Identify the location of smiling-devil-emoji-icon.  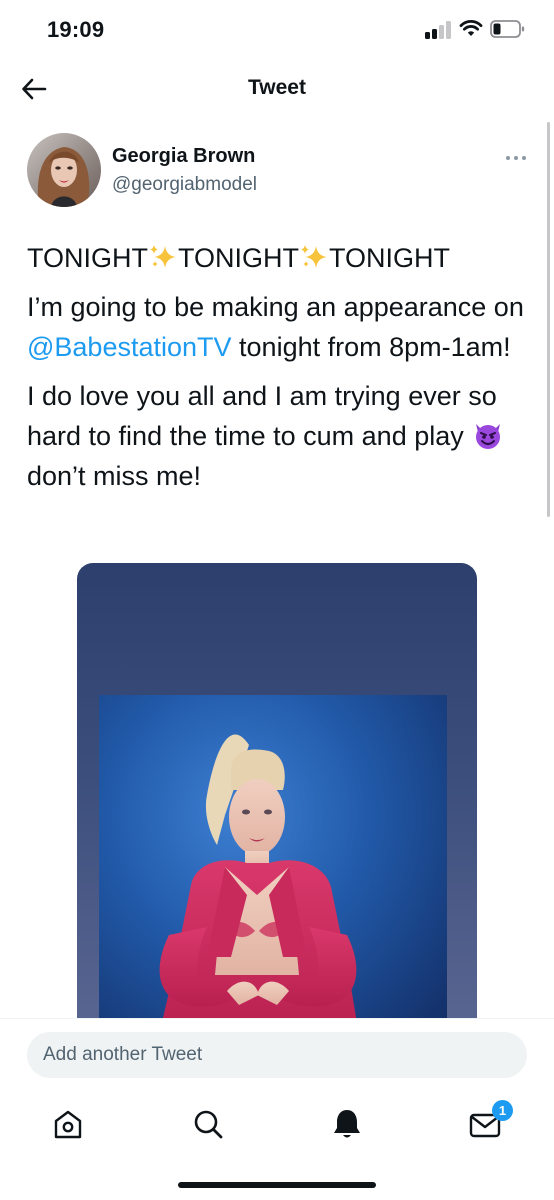
(488, 436).